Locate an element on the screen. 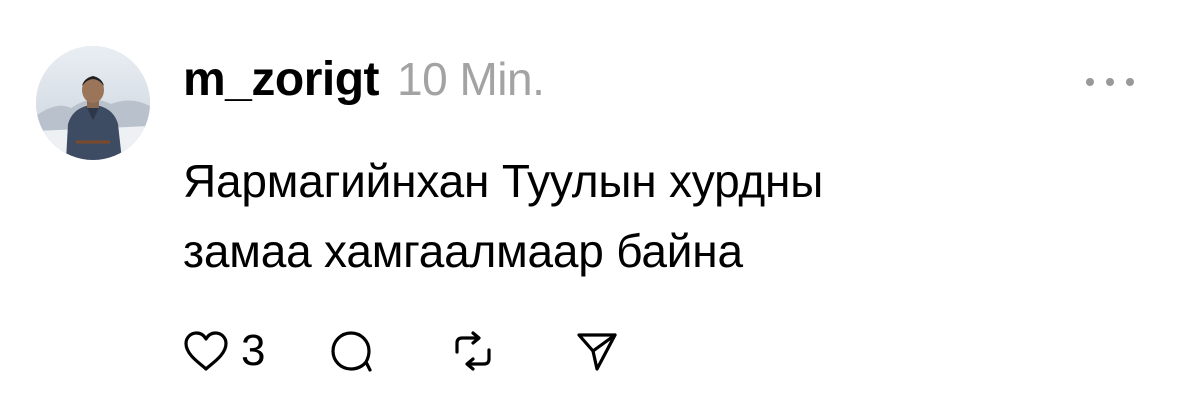  username-link: m_zorigt is located at coordinates (281, 79).